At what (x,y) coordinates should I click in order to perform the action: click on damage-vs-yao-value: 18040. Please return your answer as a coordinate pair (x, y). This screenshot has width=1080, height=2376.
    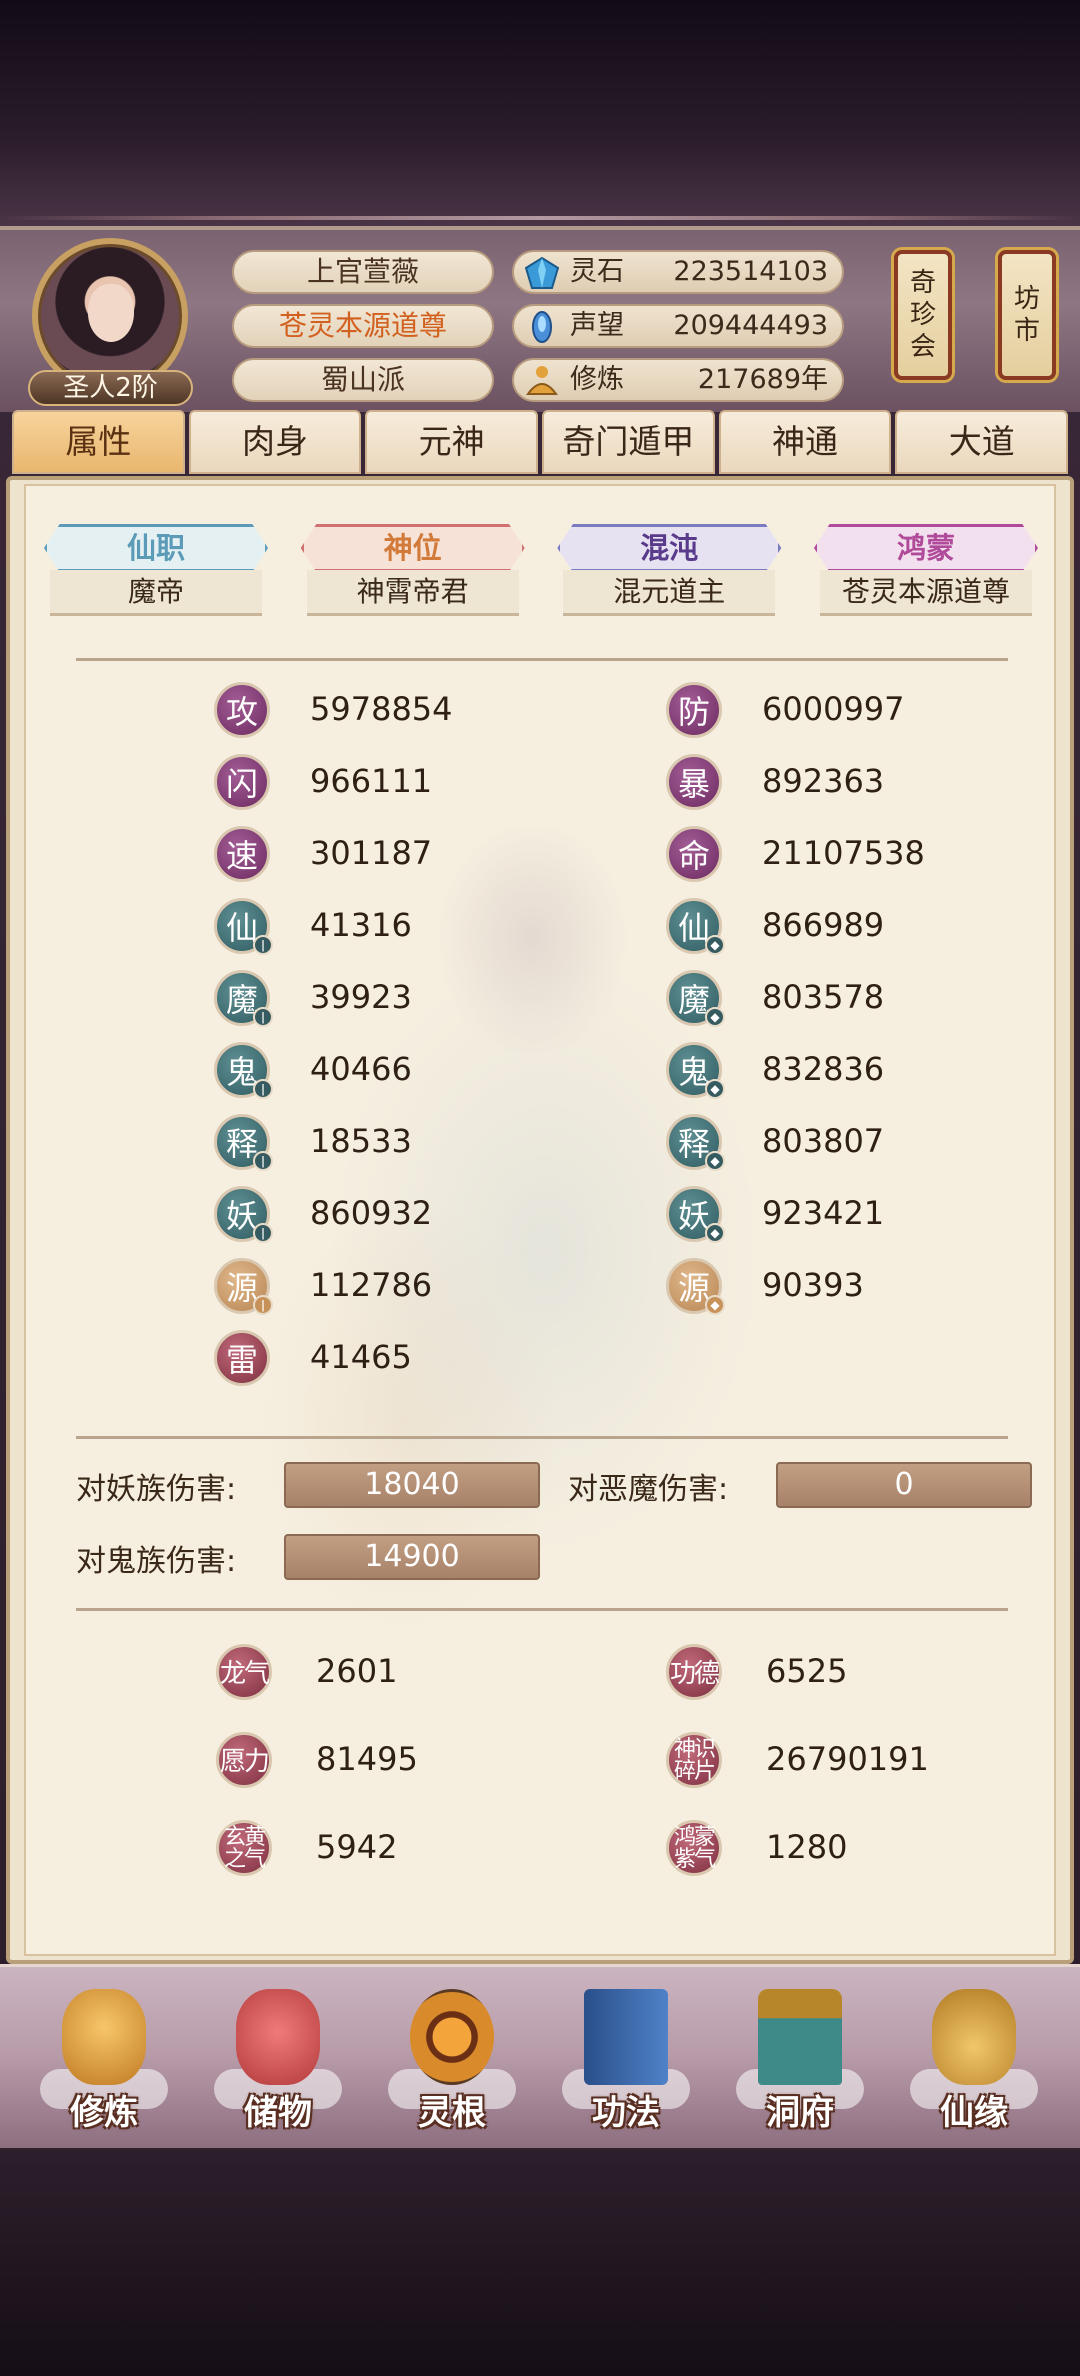
    Looking at the image, I should click on (412, 1485).